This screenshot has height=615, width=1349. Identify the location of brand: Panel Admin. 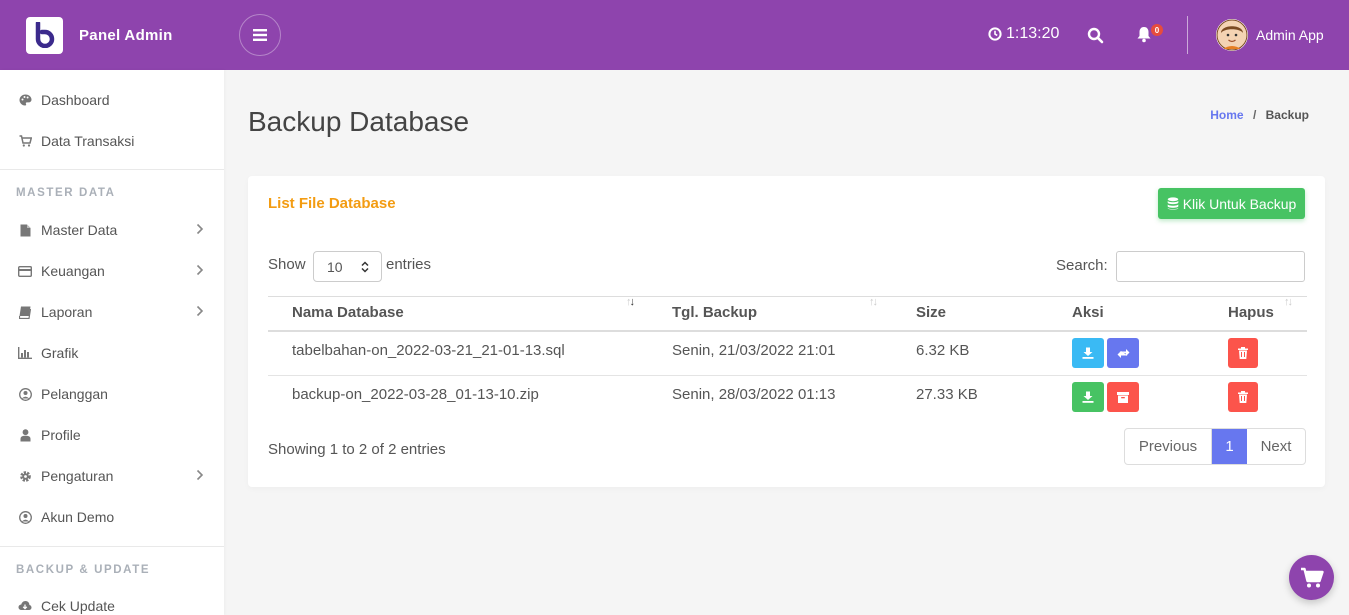
(112, 35).